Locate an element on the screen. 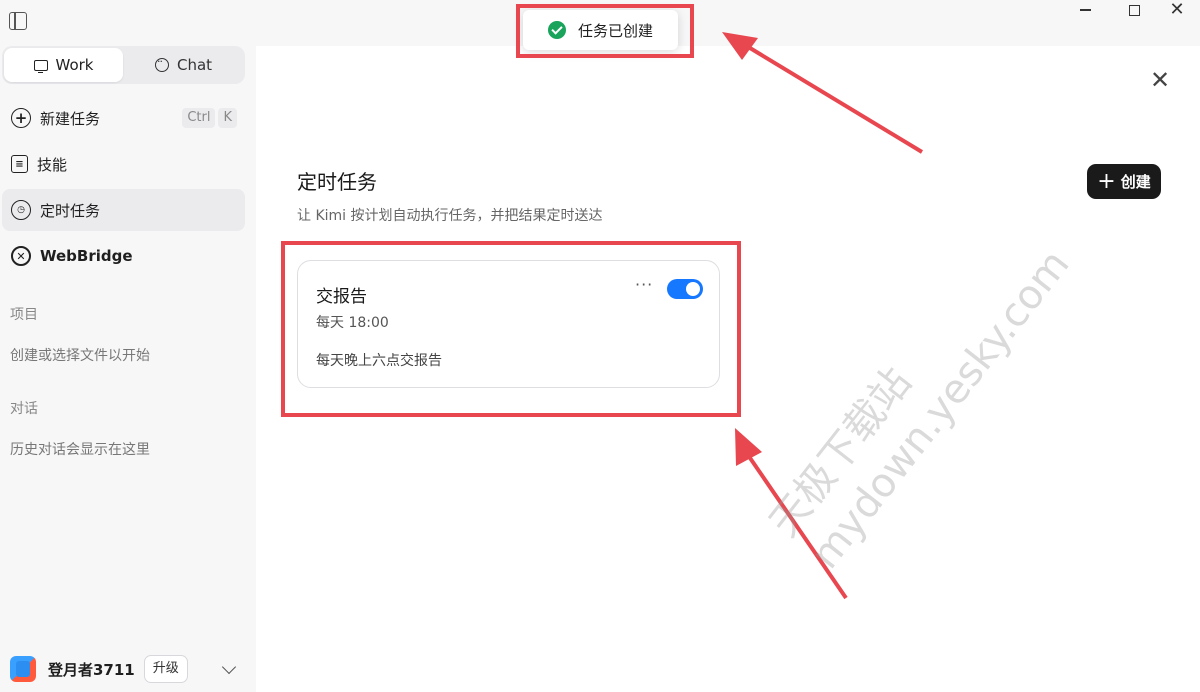 Image resolution: width=1200 pixels, height=692 pixels. sidebar-item-webbridge: ✕ WebBridge is located at coordinates (123, 256).